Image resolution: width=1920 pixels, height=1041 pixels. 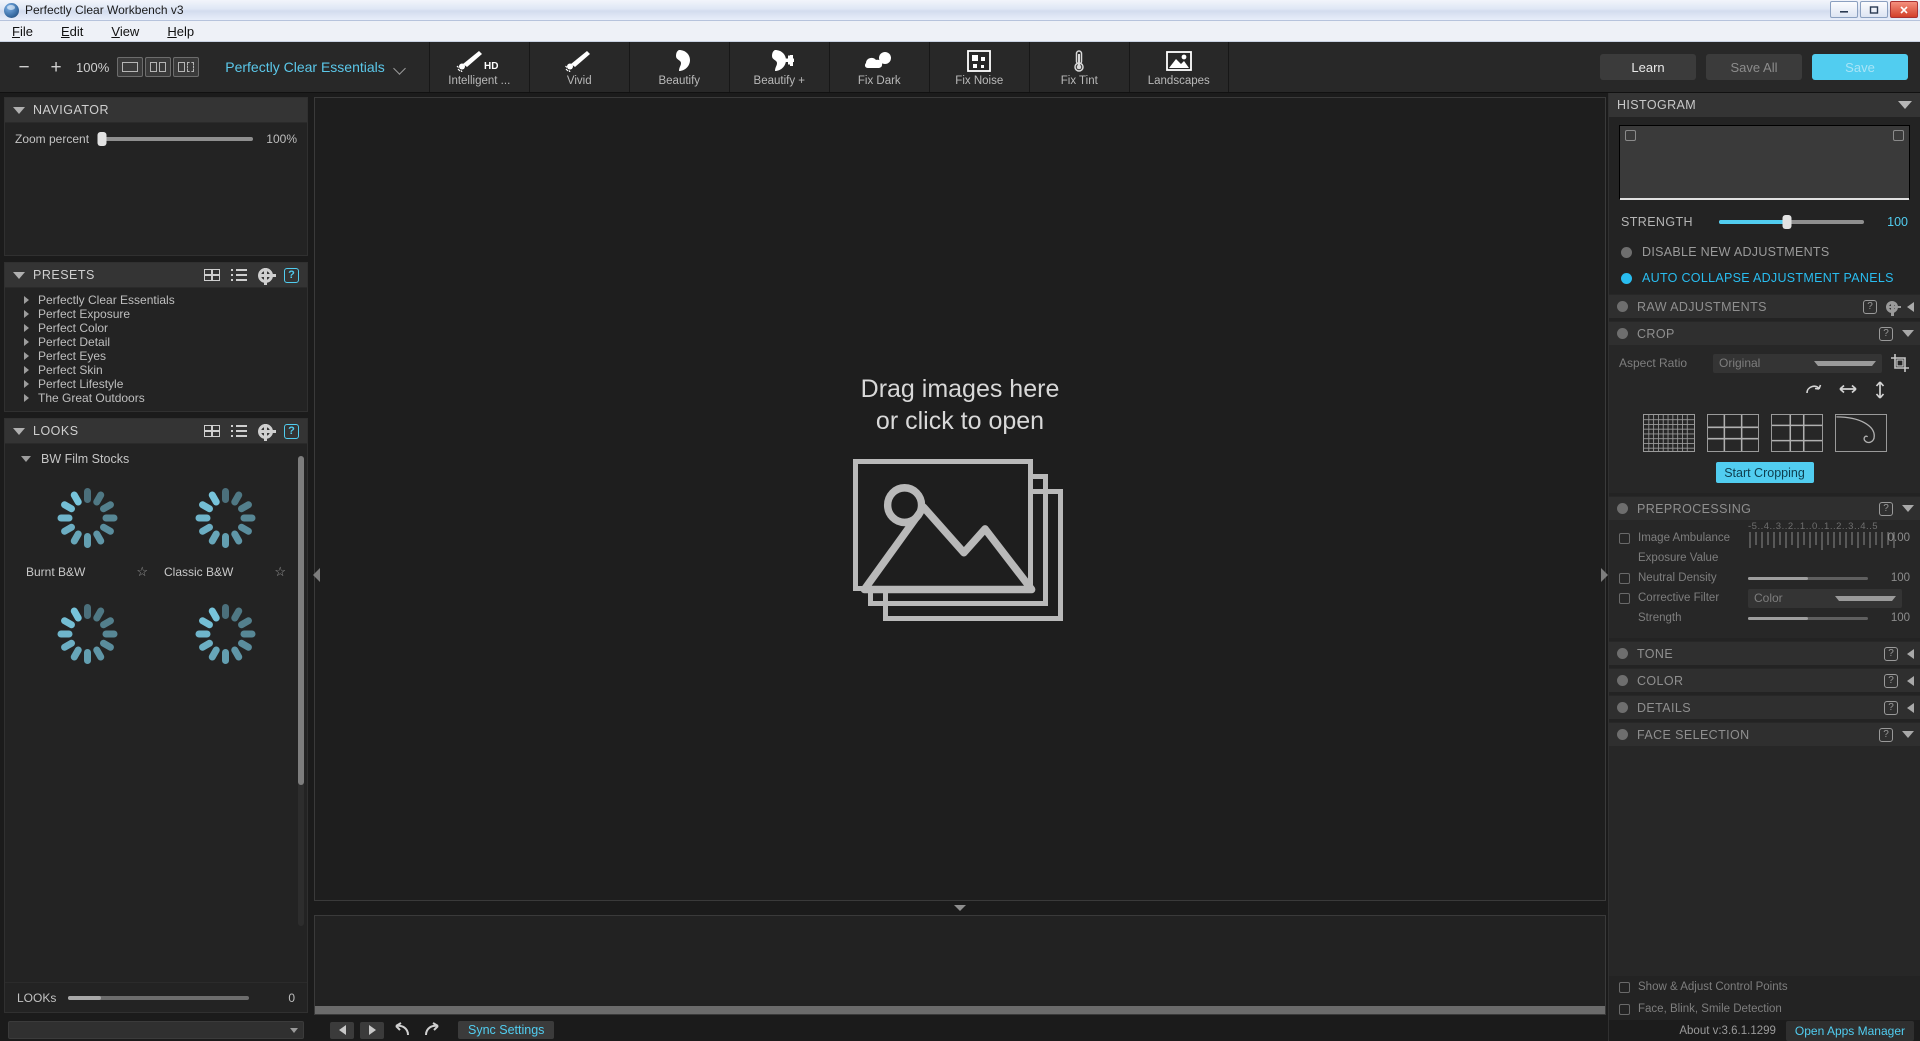 What do you see at coordinates (1604, 575) in the screenshot?
I see `collapse-right-panel-button` at bounding box center [1604, 575].